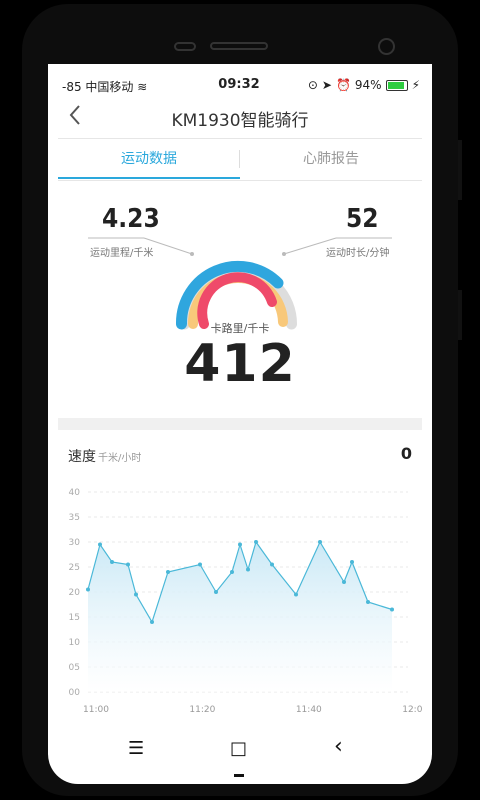  What do you see at coordinates (396, 85) in the screenshot?
I see `battery-icon` at bounding box center [396, 85].